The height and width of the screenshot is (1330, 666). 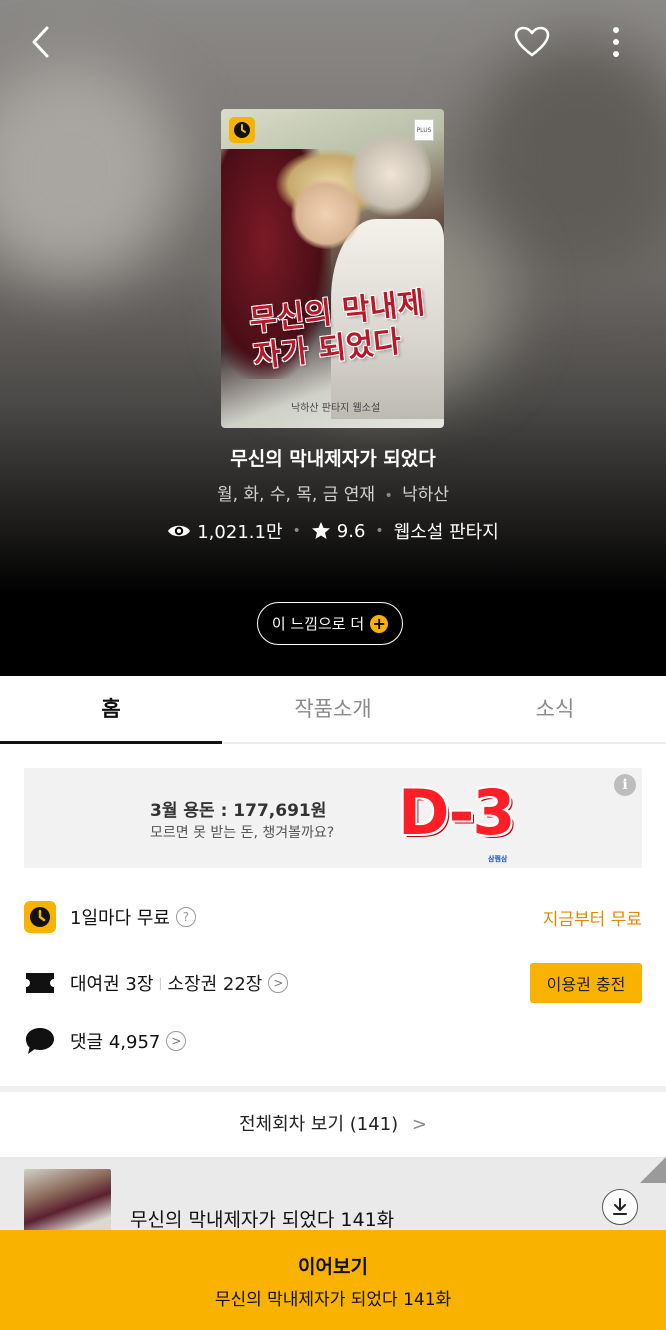 I want to click on wait-free-label: 1일마다 무료, so click(x=120, y=918).